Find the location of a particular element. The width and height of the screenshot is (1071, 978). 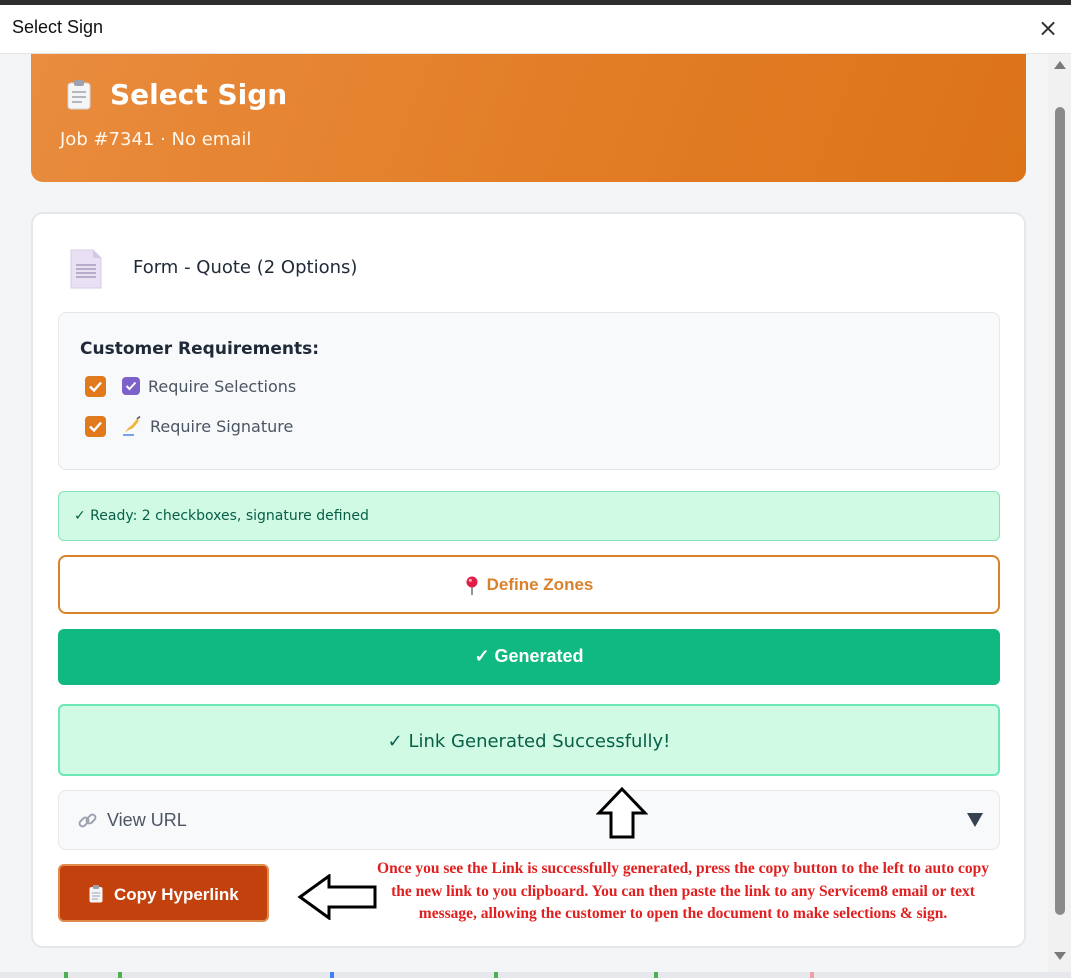

define-zones-button: Define Zones is located at coordinates (529, 584).